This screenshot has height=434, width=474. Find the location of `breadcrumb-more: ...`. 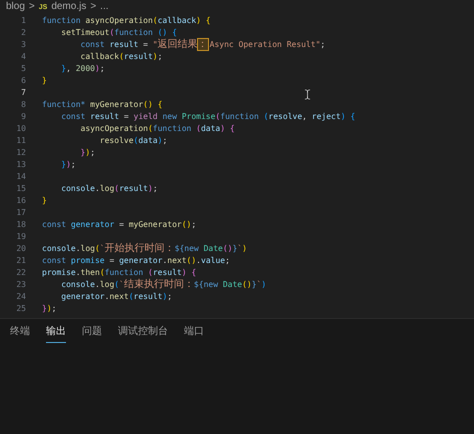

breadcrumb-more: ... is located at coordinates (104, 7).